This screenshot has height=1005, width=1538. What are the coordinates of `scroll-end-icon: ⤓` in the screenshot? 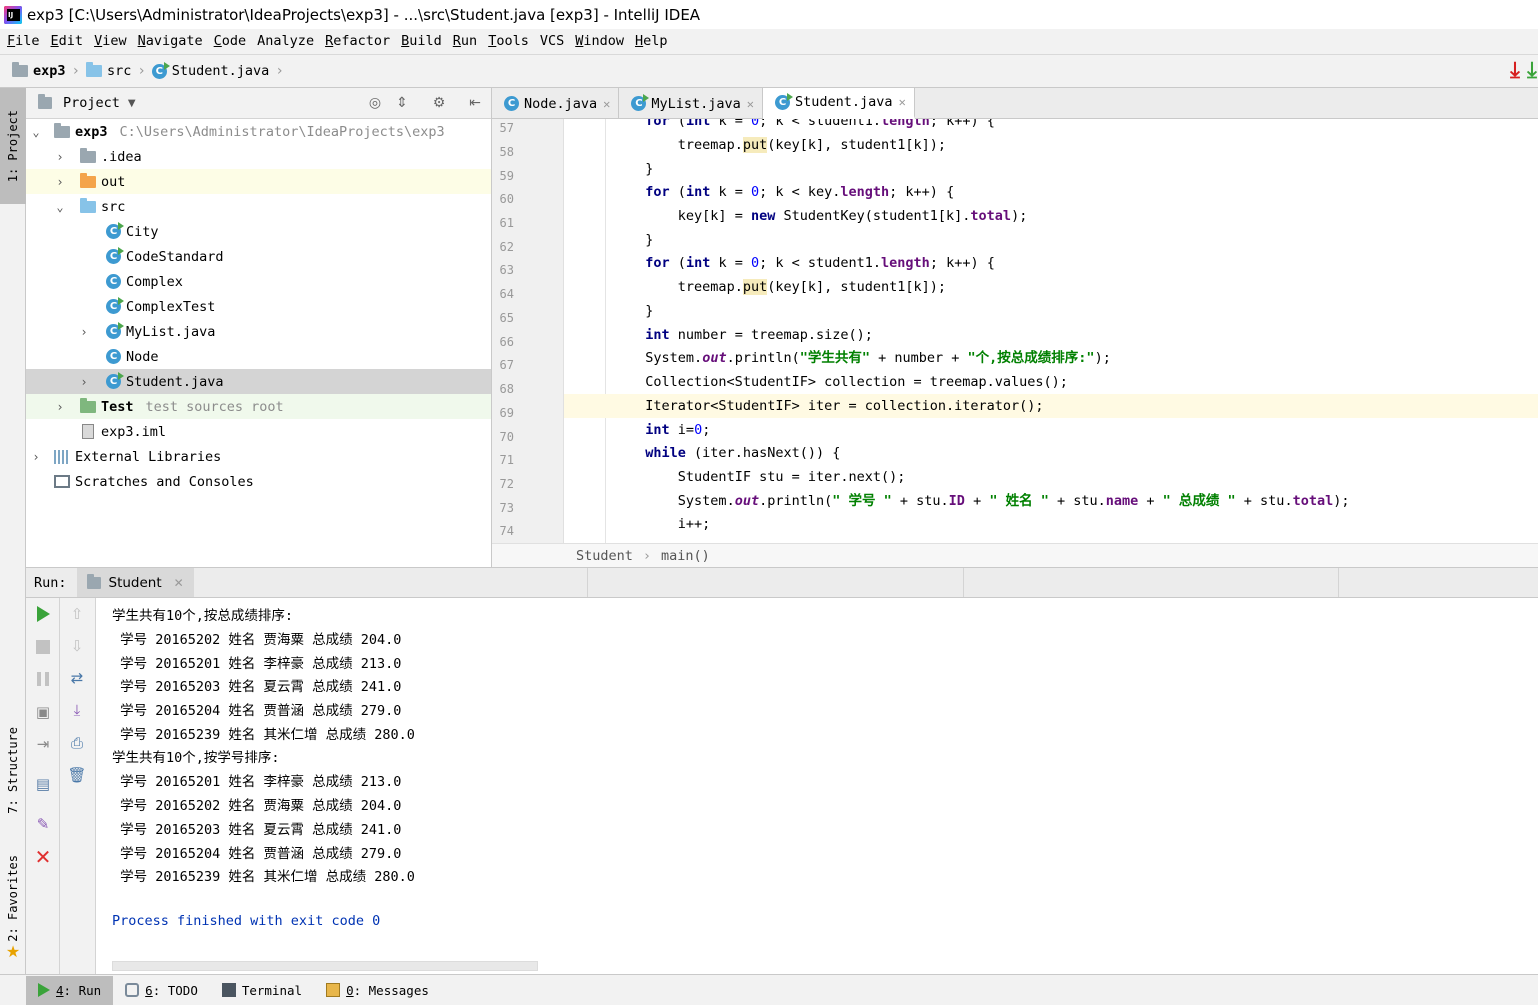 It's located at (77, 710).